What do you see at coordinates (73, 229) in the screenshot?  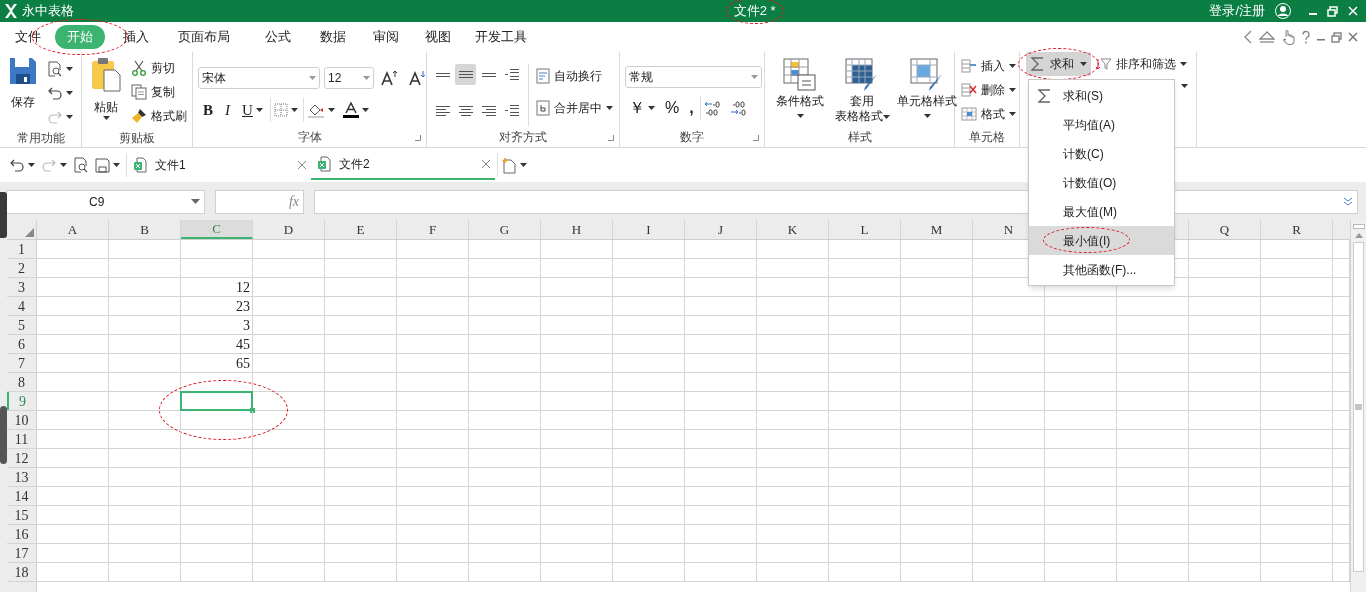 I see `column-header: A` at bounding box center [73, 229].